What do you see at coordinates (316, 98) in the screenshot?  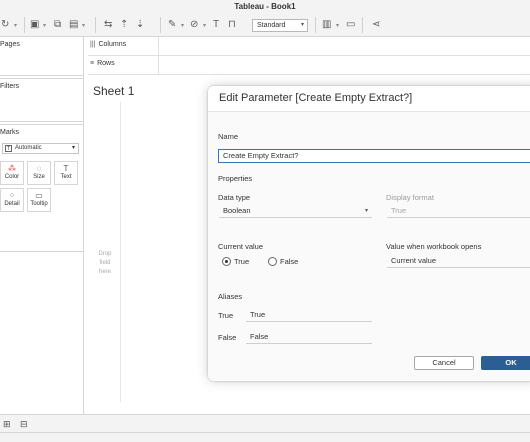 I see `dialog-title: Edit Parameter [Create Empty Extract?]` at bounding box center [316, 98].